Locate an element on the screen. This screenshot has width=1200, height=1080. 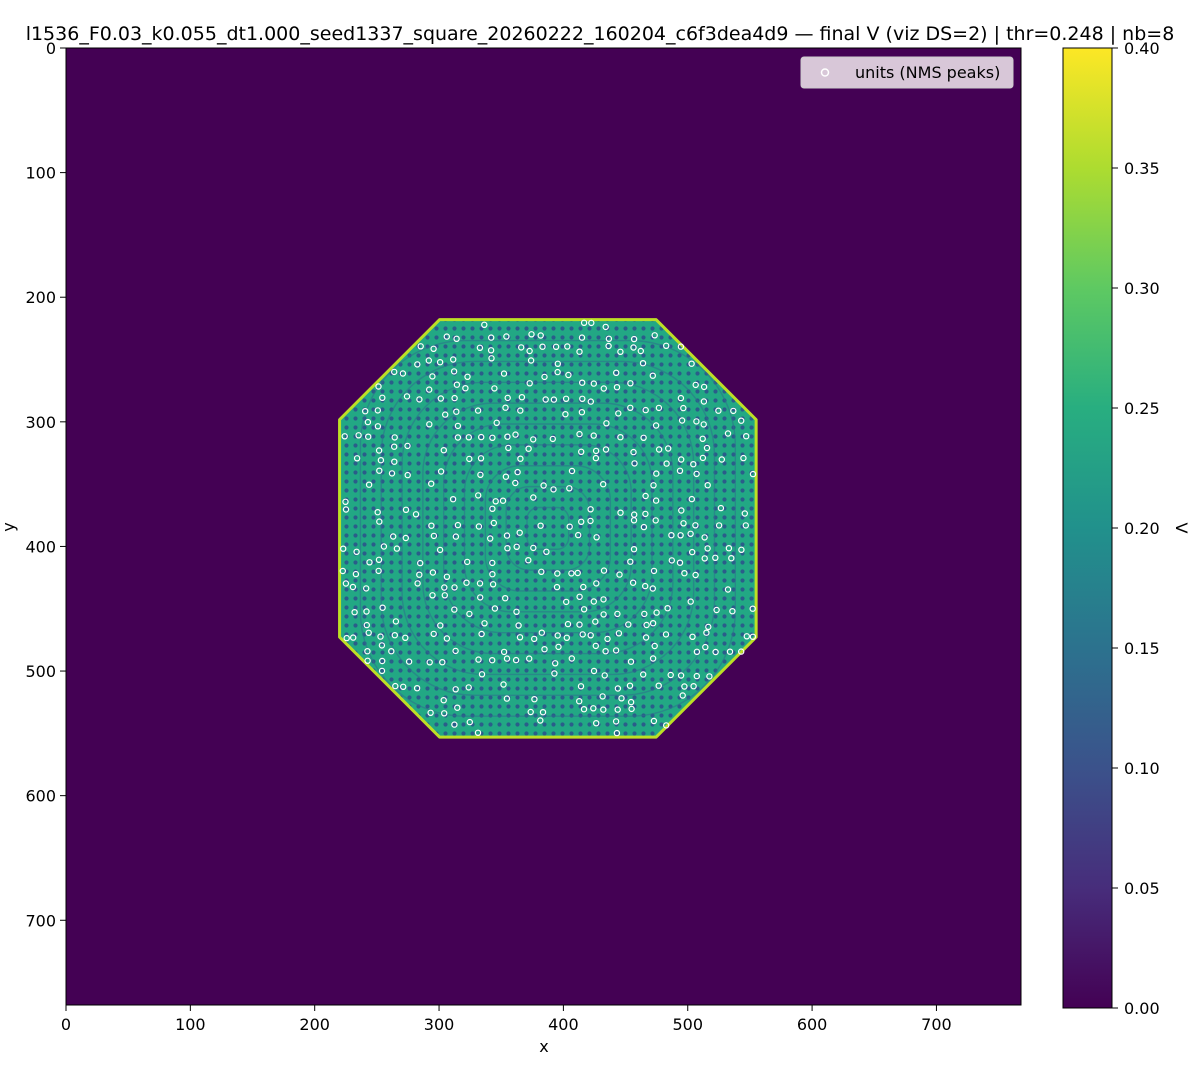
y-tick-label: 100 is located at coordinates (40, 173).